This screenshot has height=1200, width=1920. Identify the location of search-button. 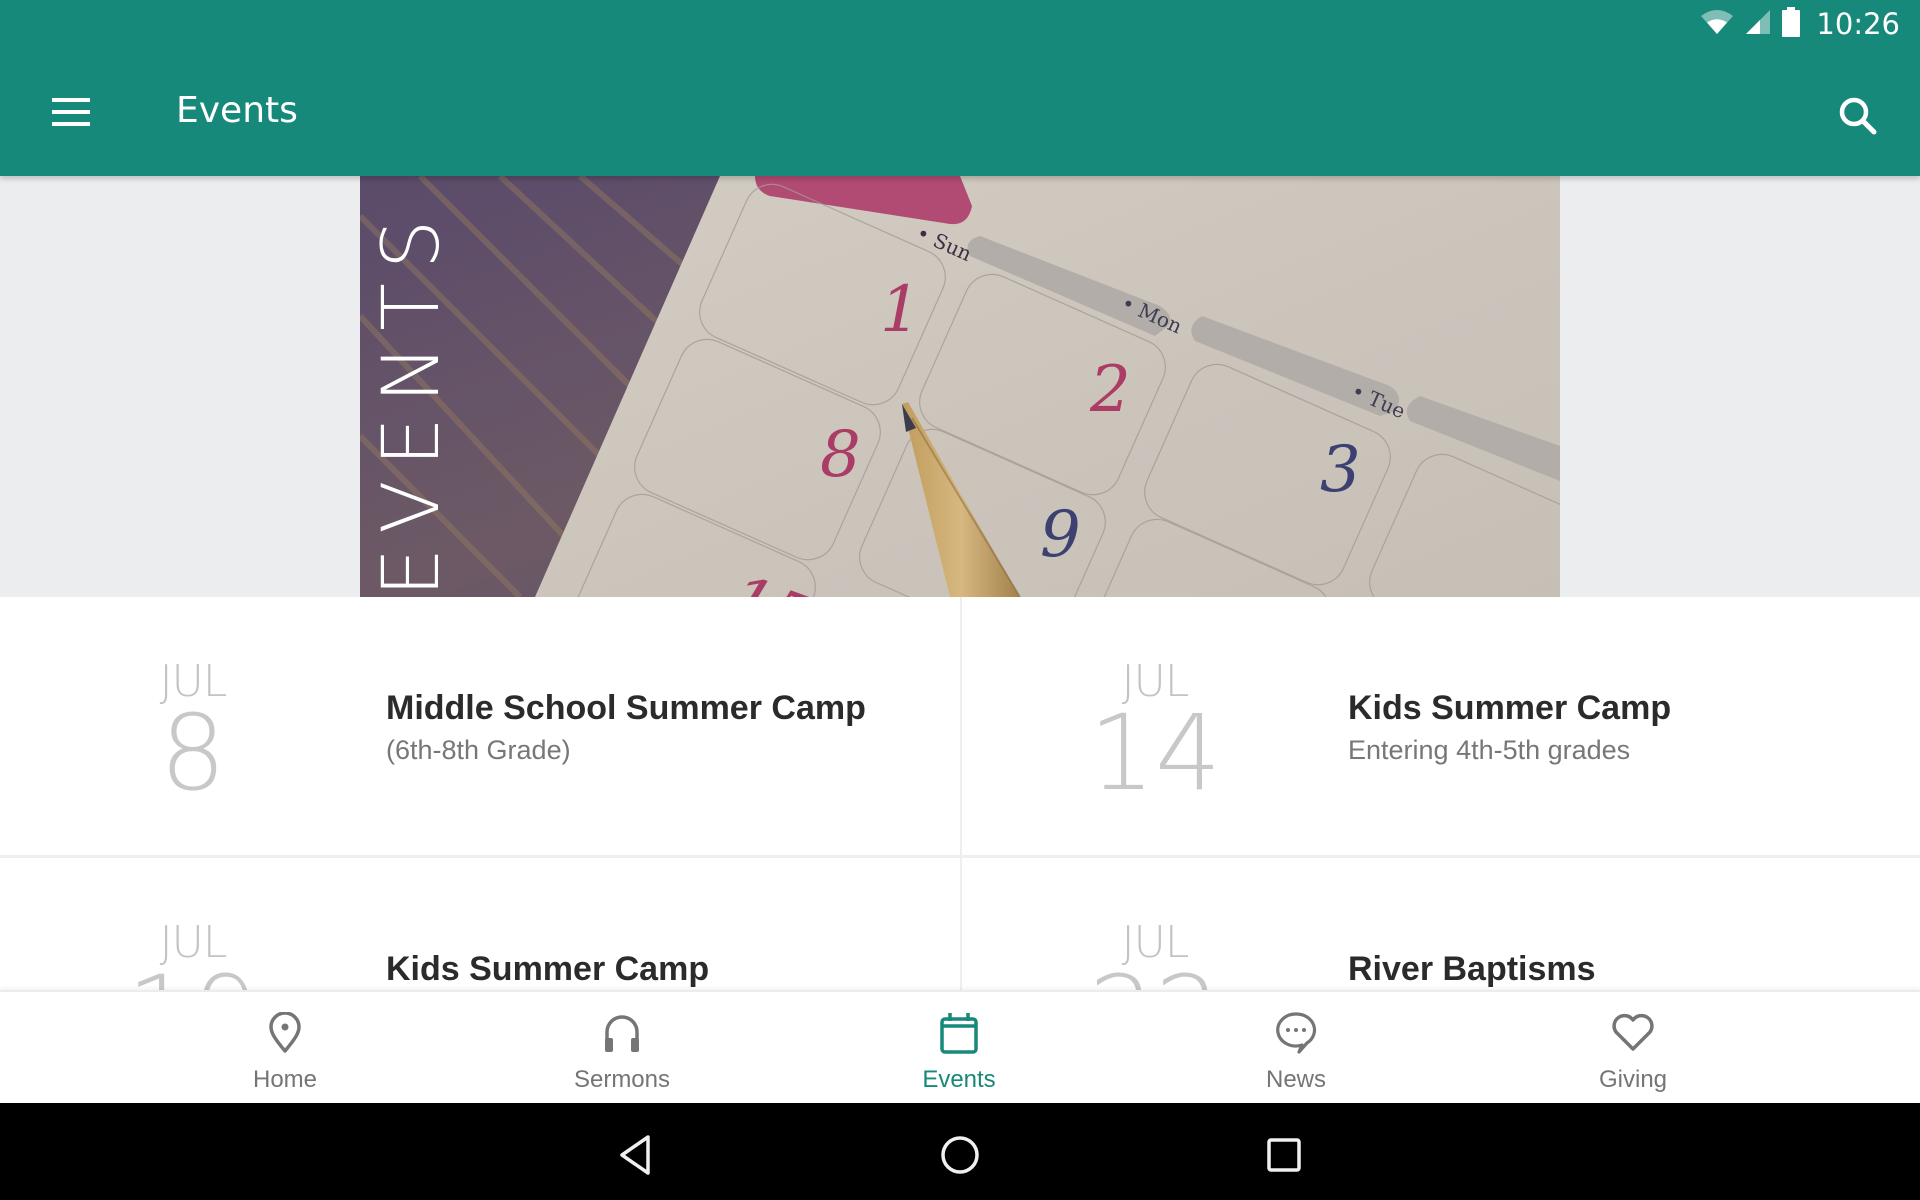
(1858, 116).